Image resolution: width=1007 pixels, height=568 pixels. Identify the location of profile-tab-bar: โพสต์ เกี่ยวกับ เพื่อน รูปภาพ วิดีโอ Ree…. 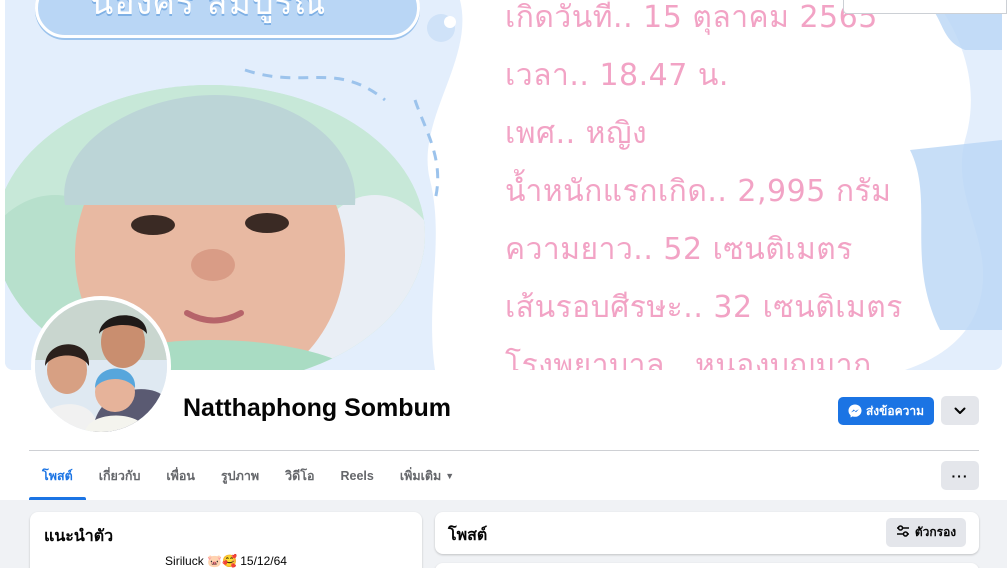
(248, 476).